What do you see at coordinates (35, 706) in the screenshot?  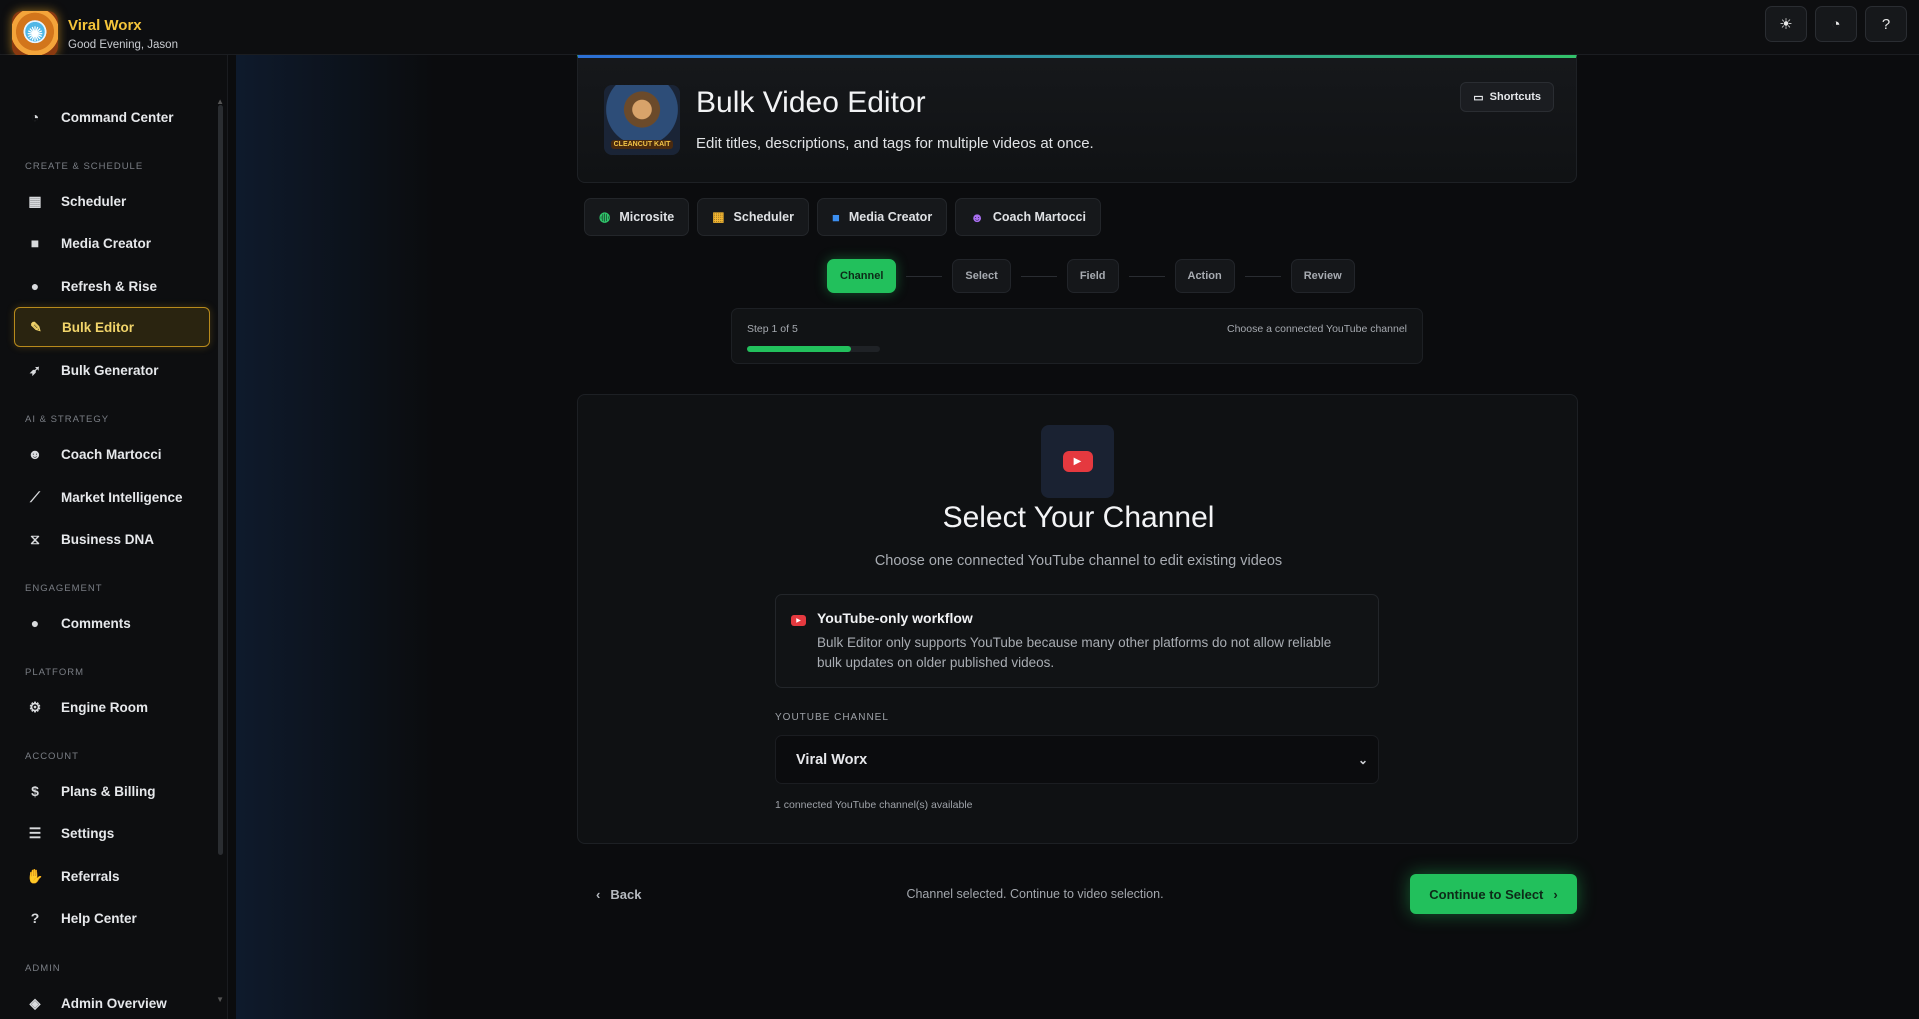 I see `gears-icon: ⚙` at bounding box center [35, 706].